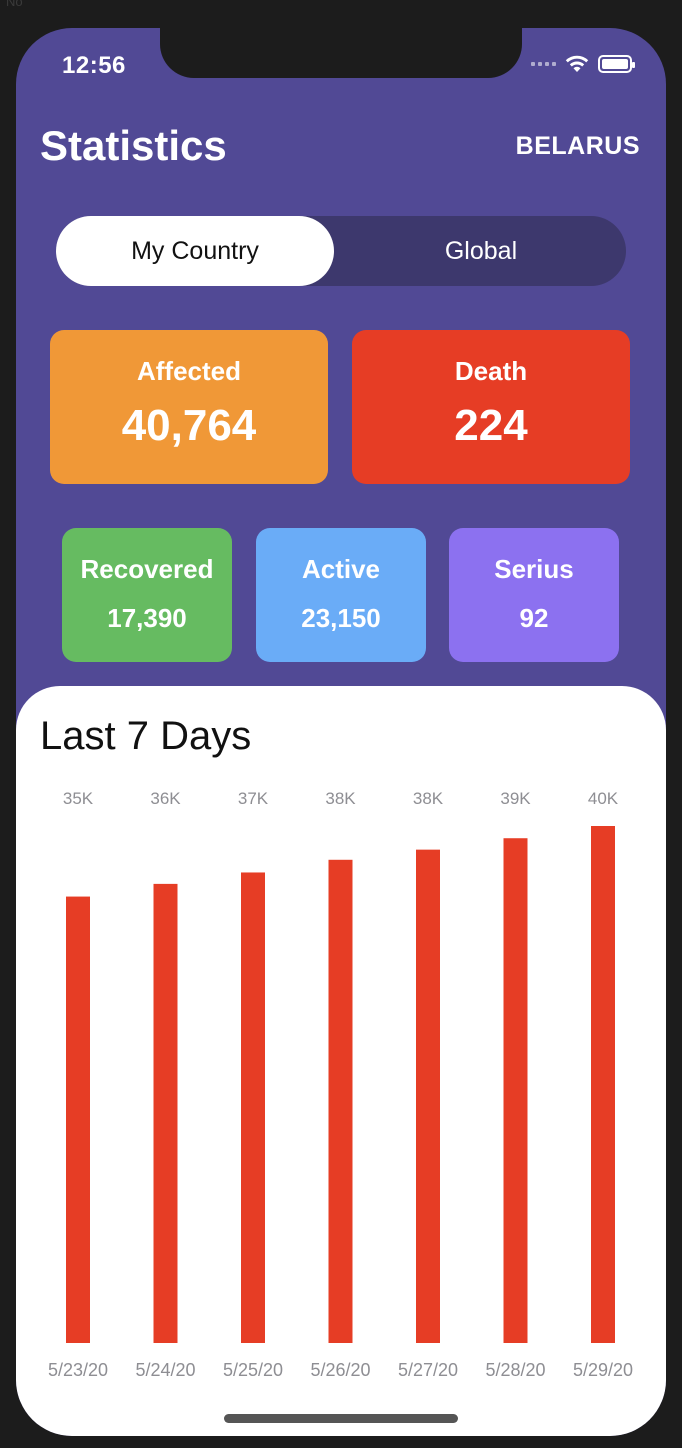  I want to click on notch, so click(341, 53).